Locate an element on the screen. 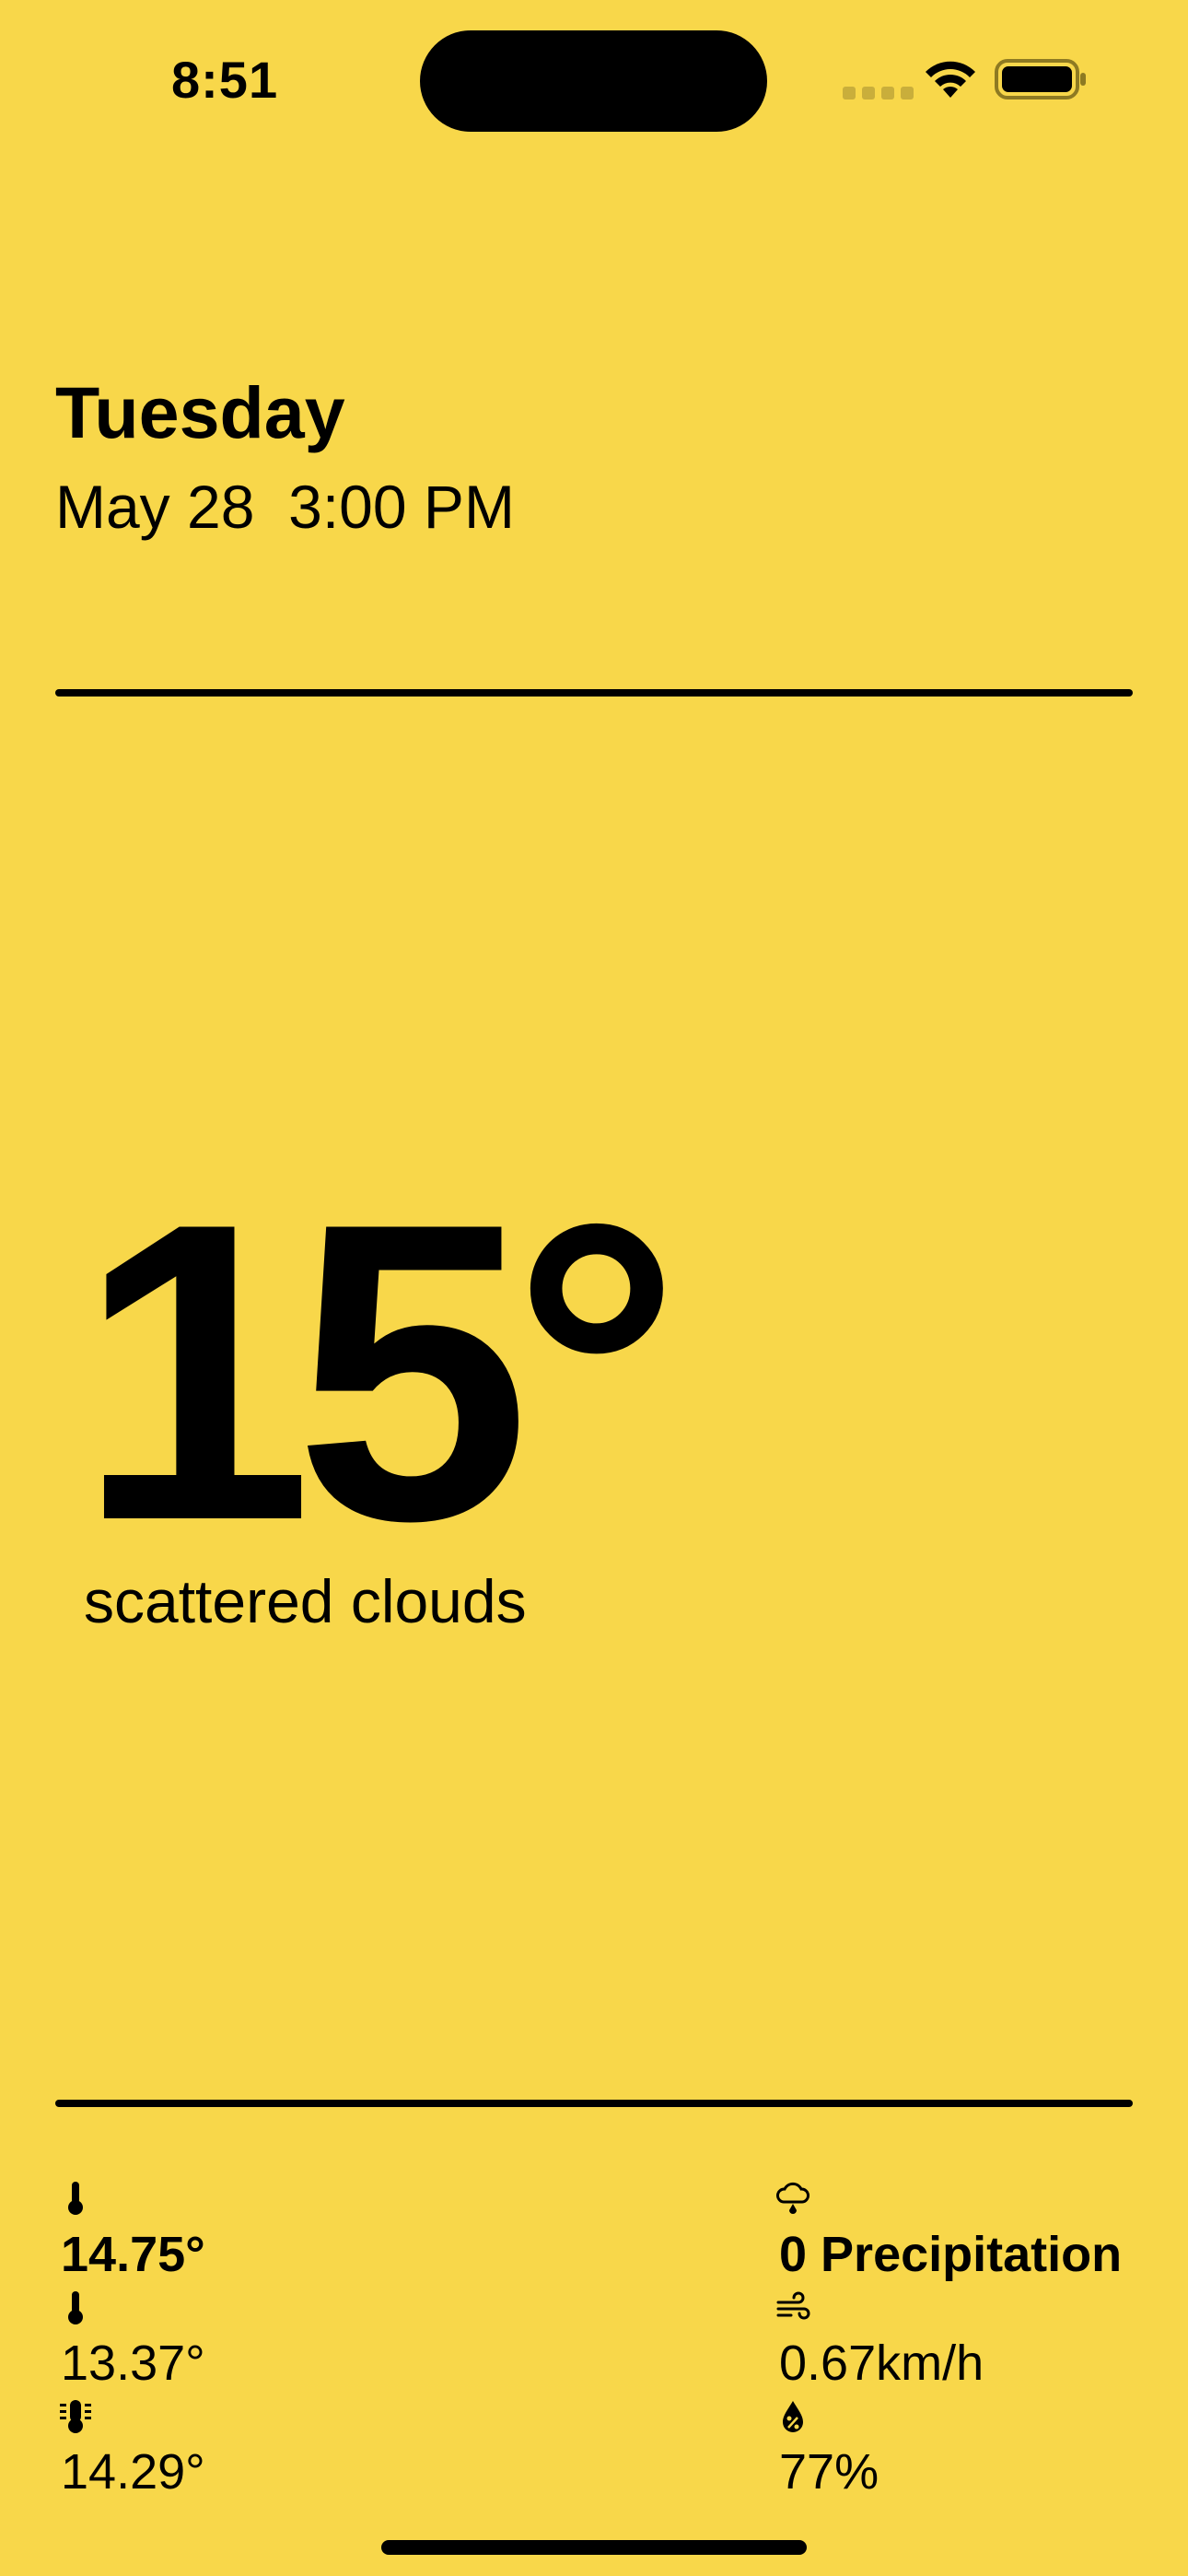 This screenshot has height=2576, width=1188. time-text: 3:00 PM is located at coordinates (401, 507).